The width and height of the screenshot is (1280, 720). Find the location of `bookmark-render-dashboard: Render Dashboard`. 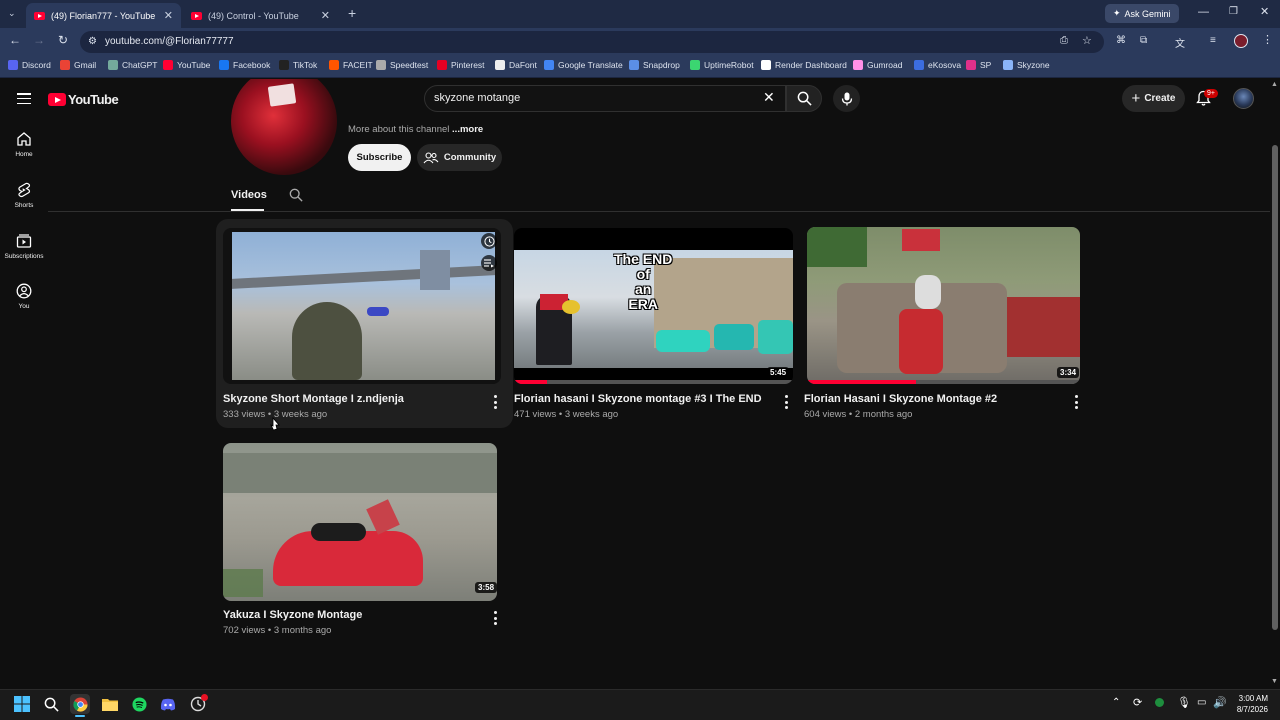

bookmark-render-dashboard: Render Dashboard is located at coordinates (804, 65).